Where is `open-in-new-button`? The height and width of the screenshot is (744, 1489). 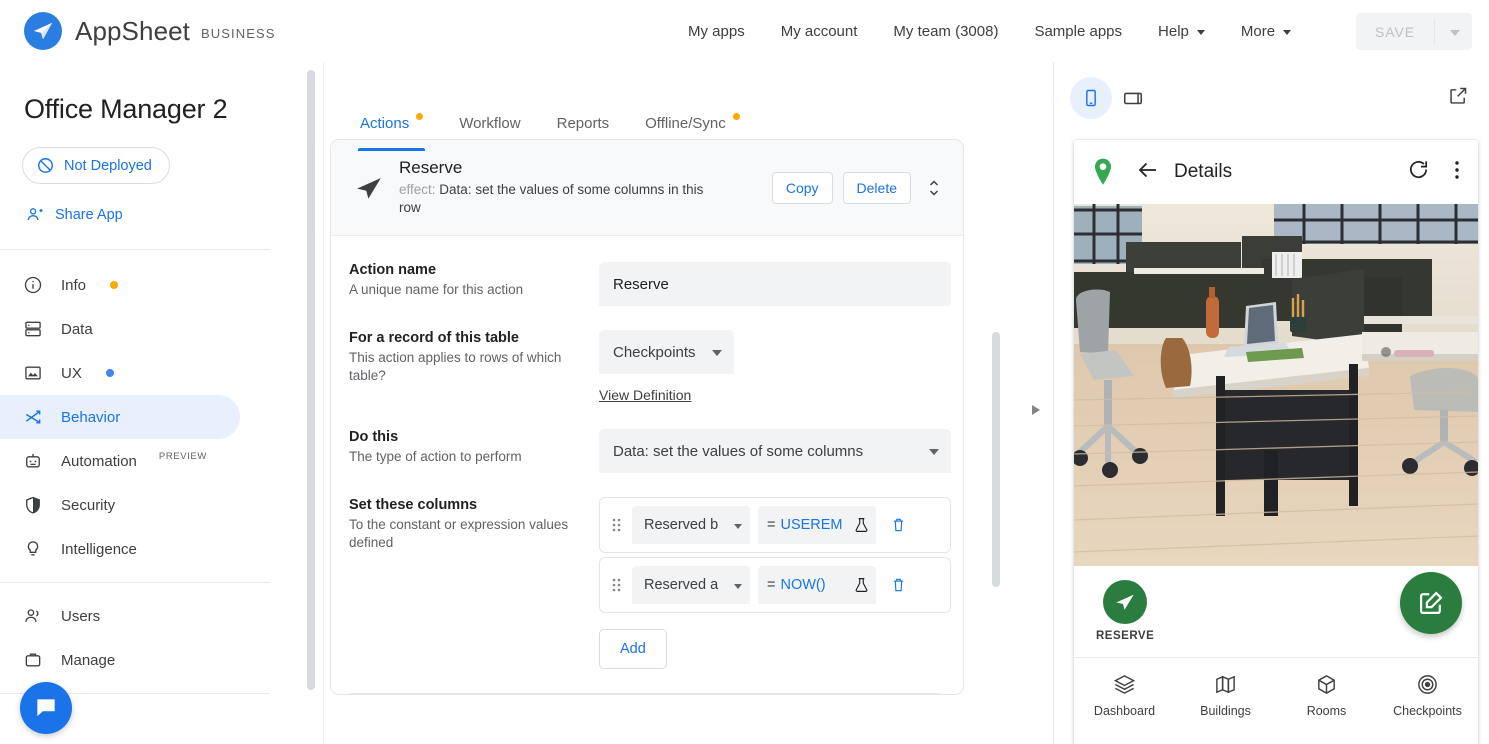 open-in-new-button is located at coordinates (1458, 98).